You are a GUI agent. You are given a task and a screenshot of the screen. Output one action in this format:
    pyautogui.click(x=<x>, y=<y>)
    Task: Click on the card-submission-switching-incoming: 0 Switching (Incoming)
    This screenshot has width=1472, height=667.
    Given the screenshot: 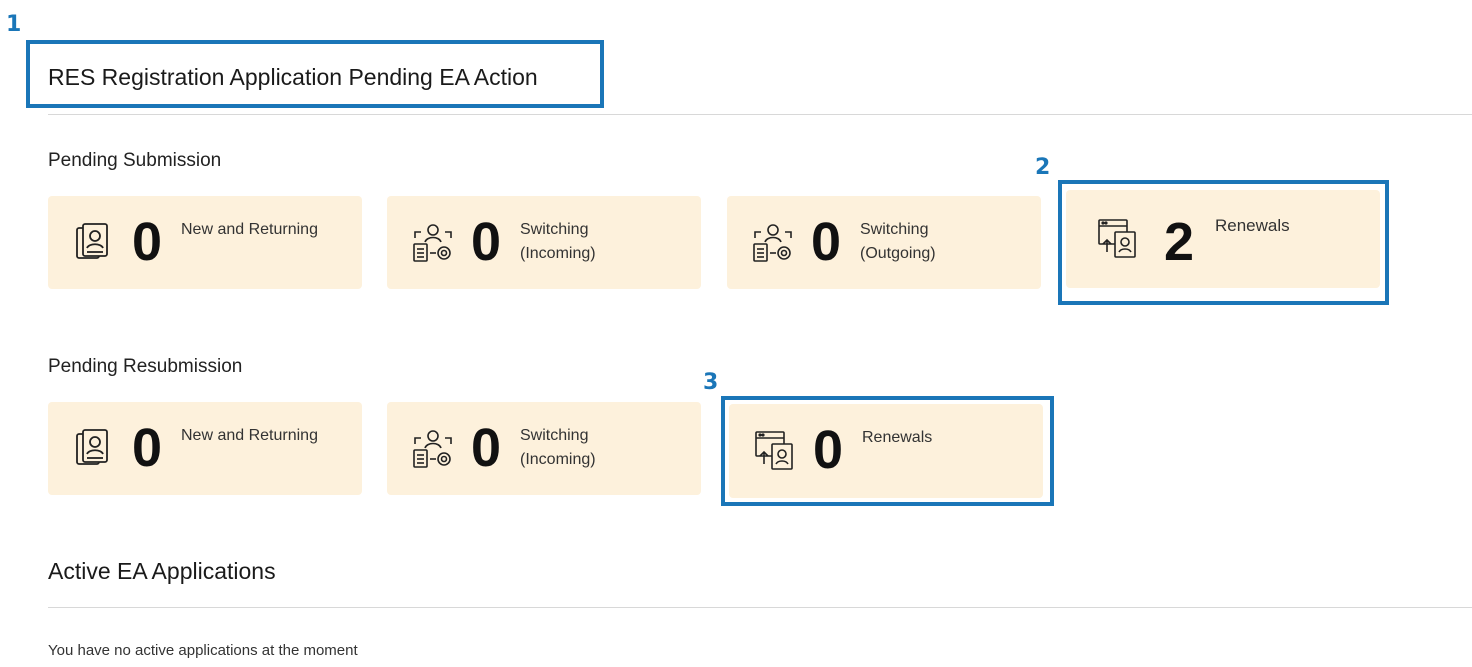 What is the action you would take?
    pyautogui.click(x=544, y=242)
    